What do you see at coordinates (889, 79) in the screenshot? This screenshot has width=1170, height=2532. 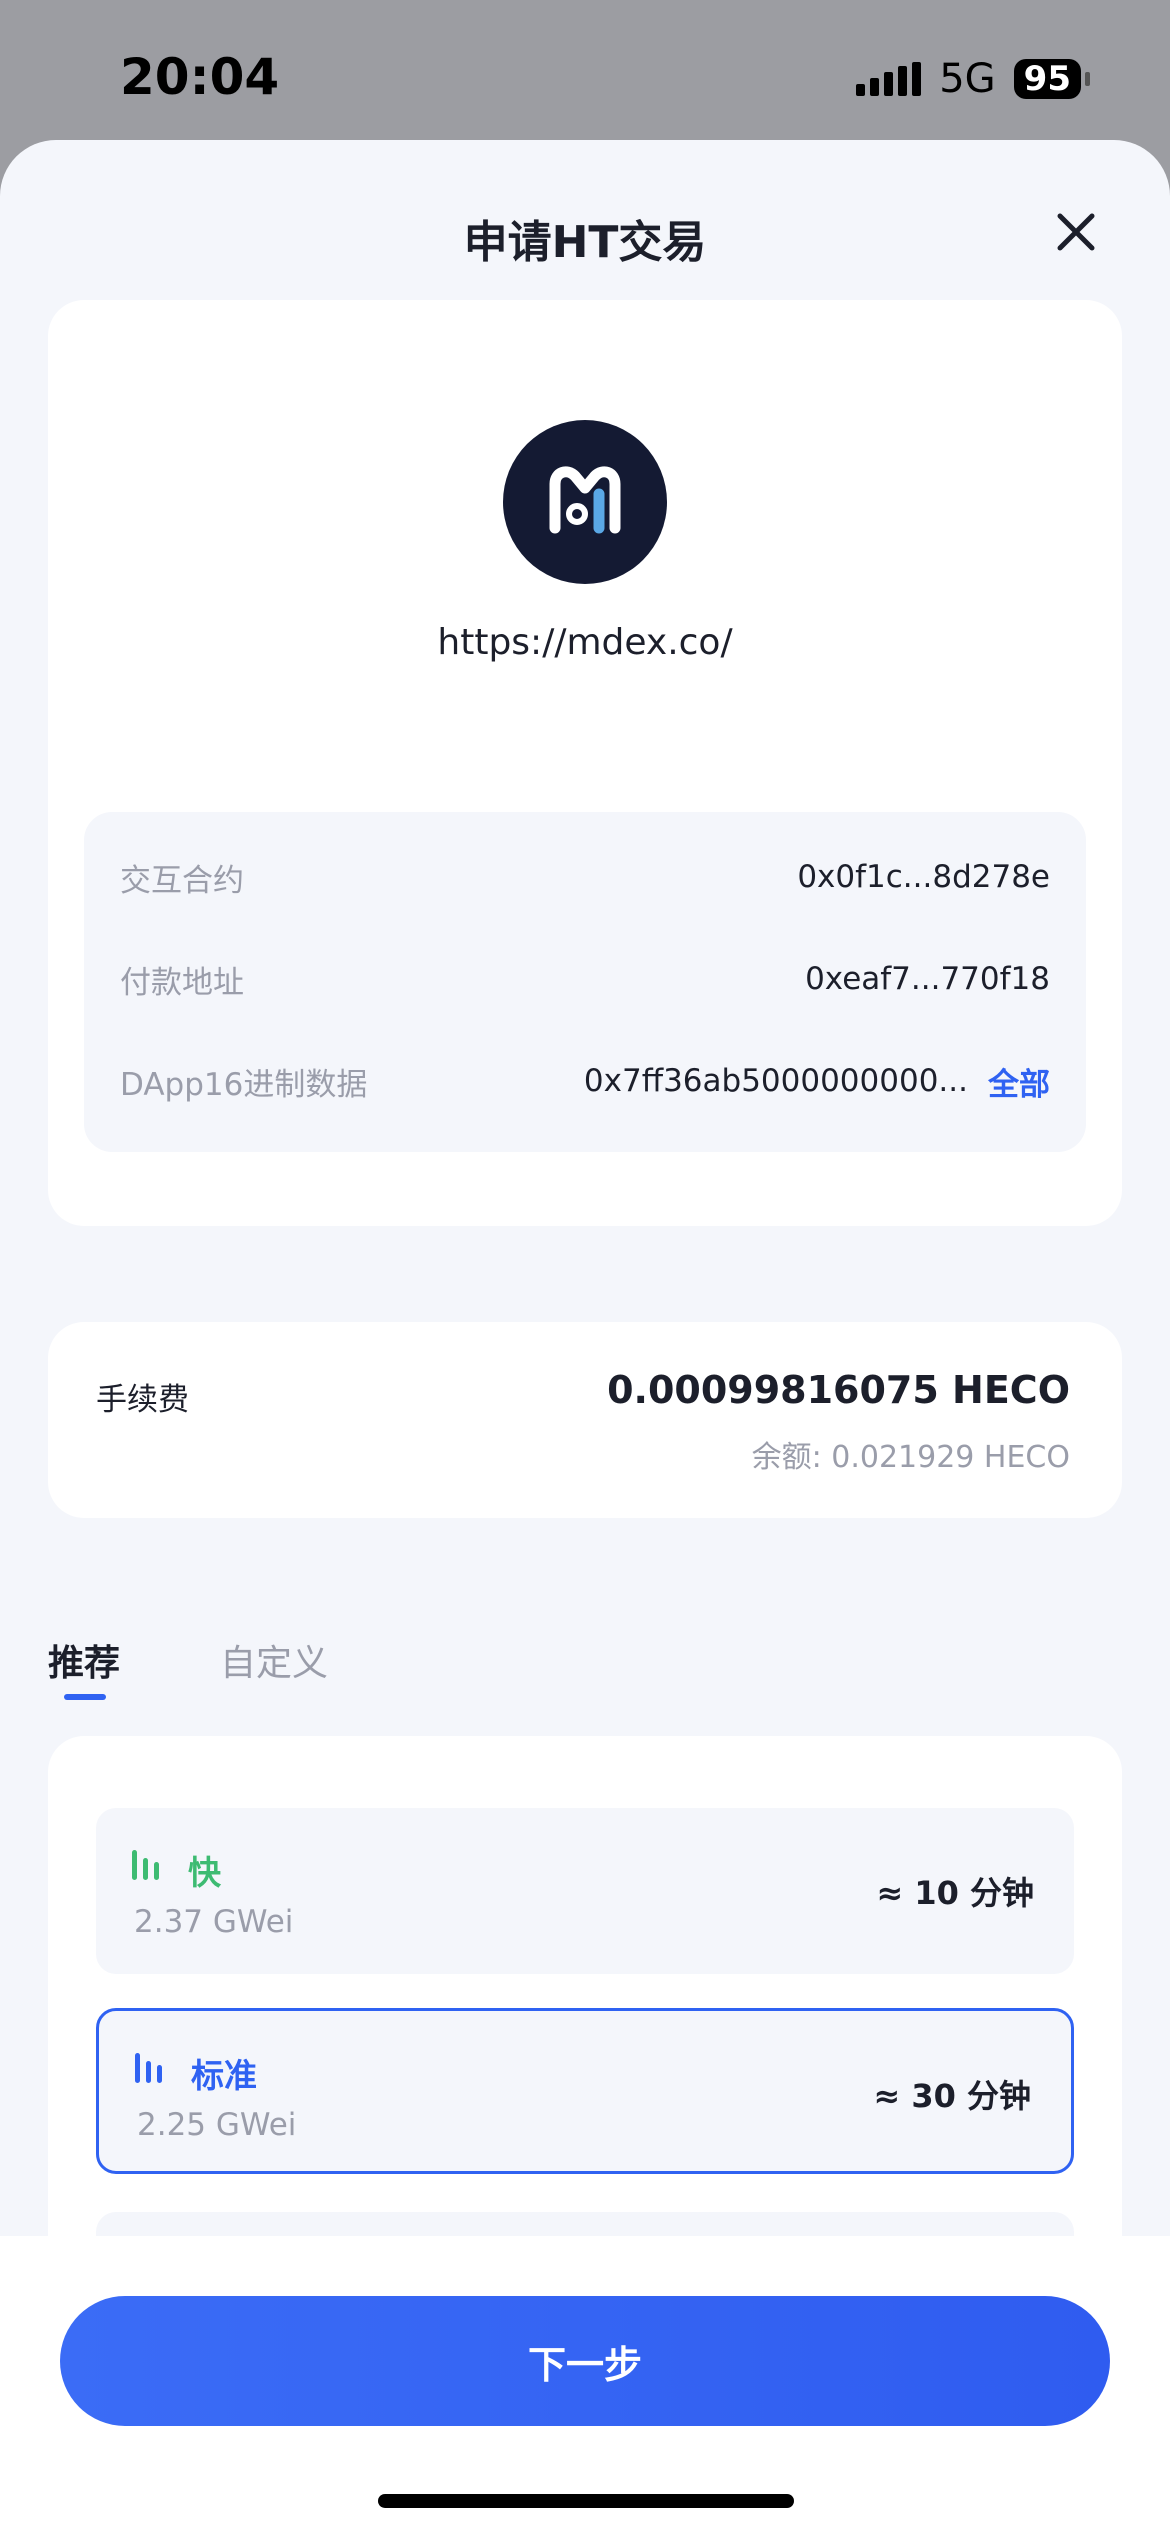 I see `signal-icon` at bounding box center [889, 79].